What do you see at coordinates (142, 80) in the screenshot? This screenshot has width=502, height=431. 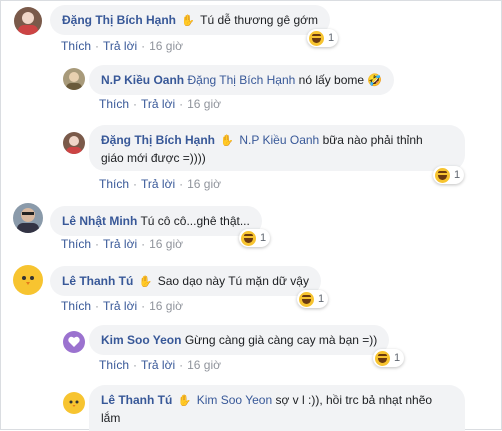 I see `commenter-name: N.P Kiều Oanh` at bounding box center [142, 80].